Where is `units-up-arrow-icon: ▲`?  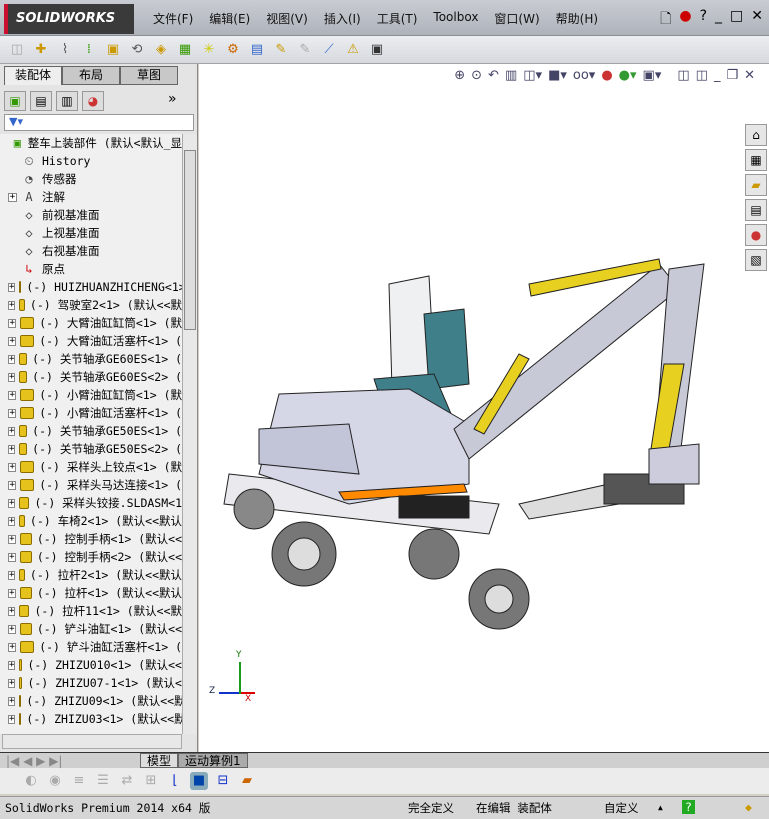
units-up-arrow-icon: ▲ is located at coordinates (660, 807).